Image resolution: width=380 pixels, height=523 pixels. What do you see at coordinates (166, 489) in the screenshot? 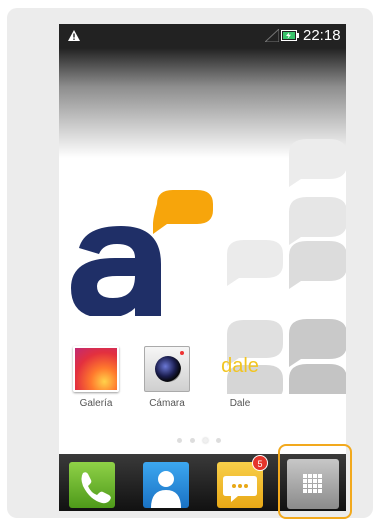
I see `contacts-icon` at bounding box center [166, 489].